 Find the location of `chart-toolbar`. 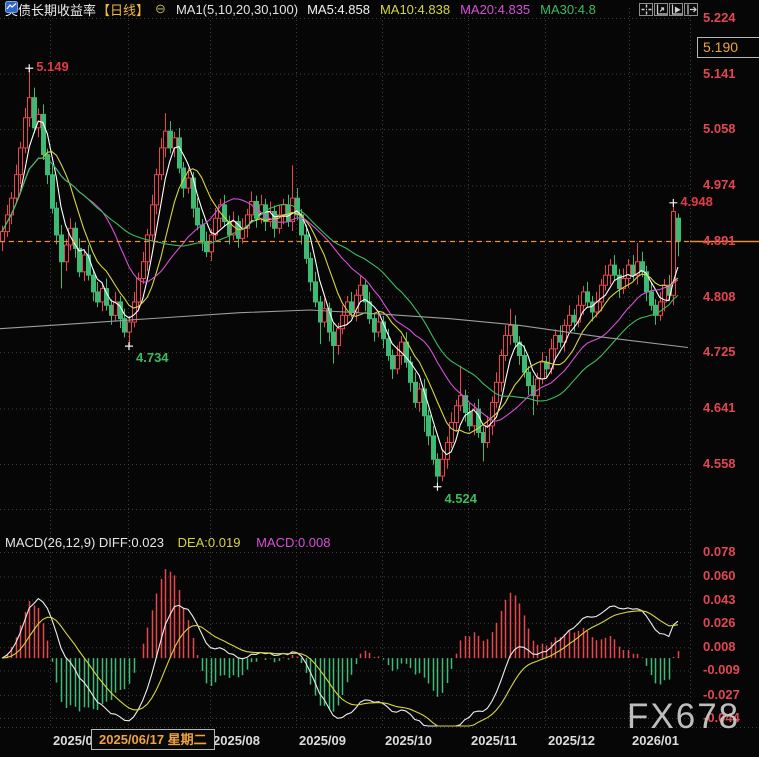

chart-toolbar is located at coordinates (668, 9).